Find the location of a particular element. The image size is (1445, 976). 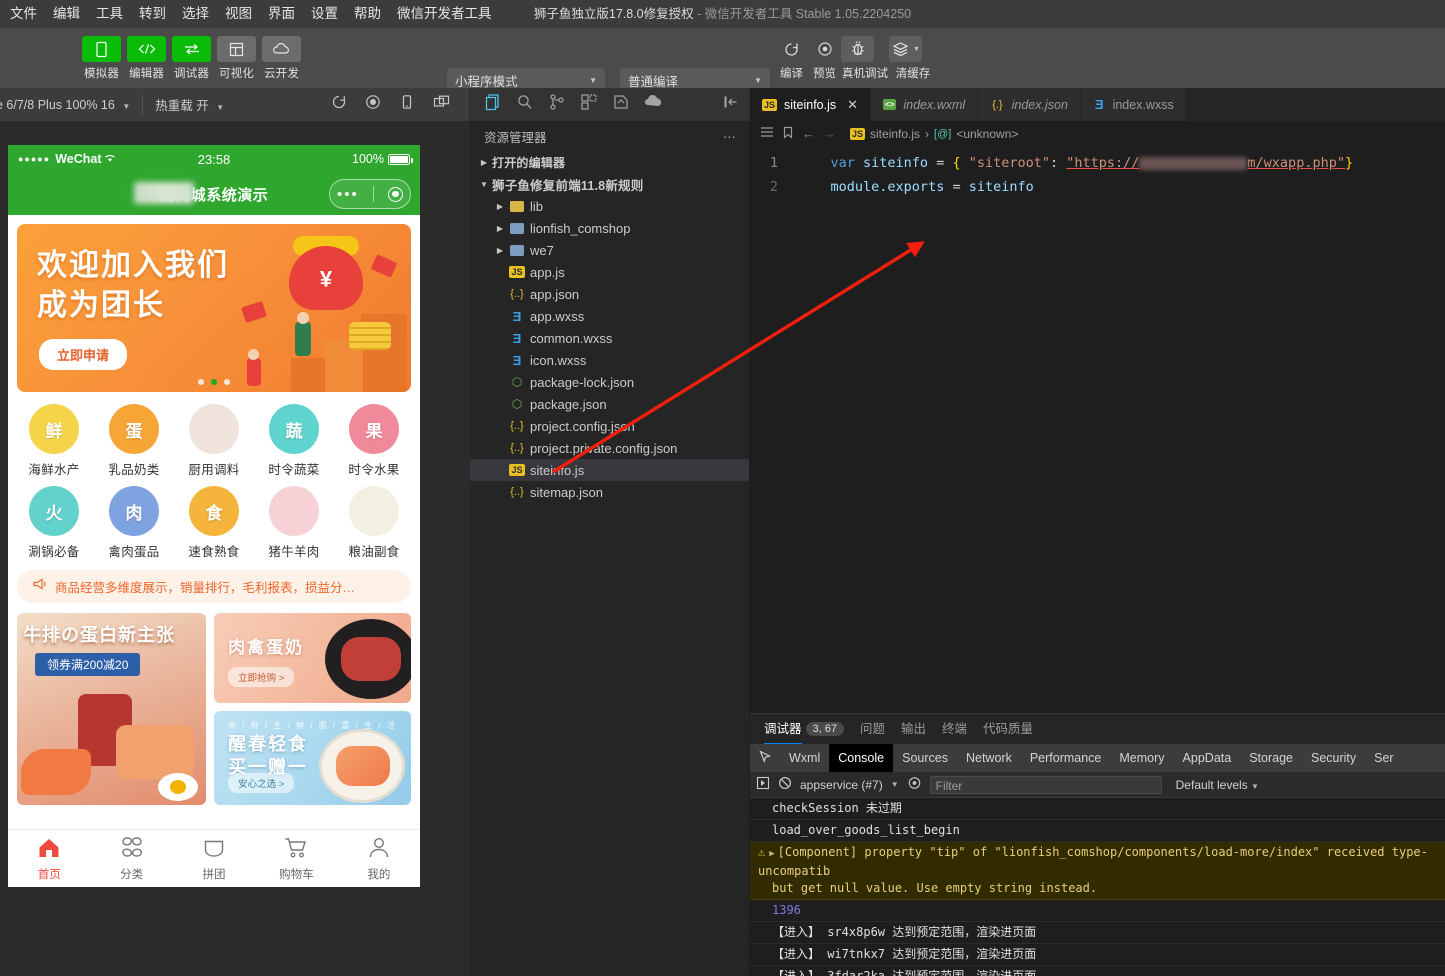

clear-console-icon is located at coordinates (785, 784).